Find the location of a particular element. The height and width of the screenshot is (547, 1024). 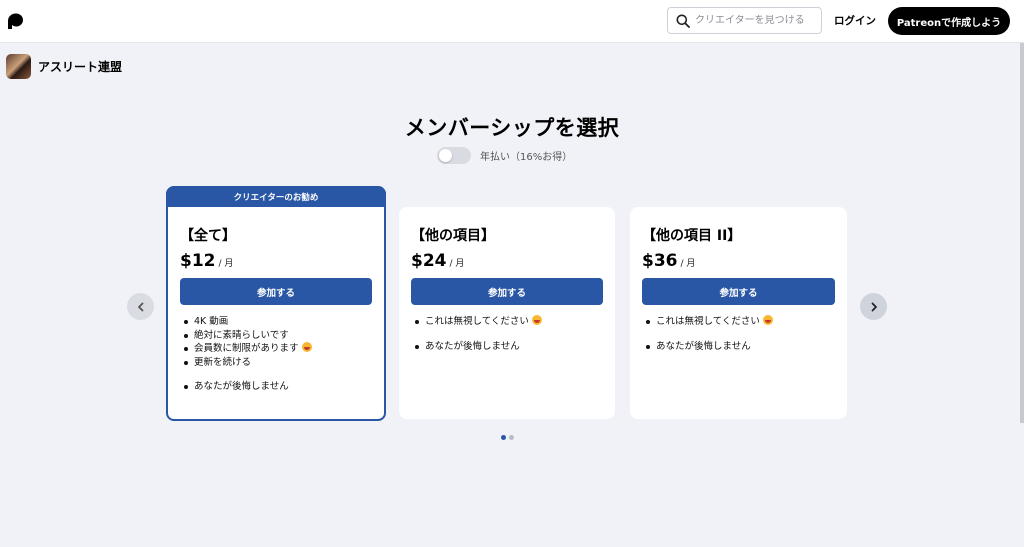

chevron-left-icon is located at coordinates (140, 306).